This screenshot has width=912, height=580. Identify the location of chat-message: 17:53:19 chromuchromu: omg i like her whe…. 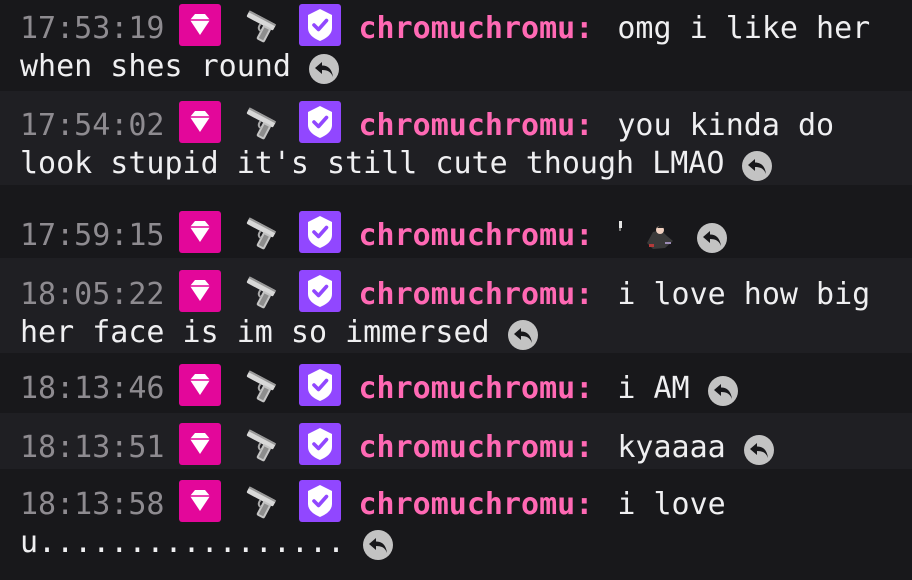
(456, 46).